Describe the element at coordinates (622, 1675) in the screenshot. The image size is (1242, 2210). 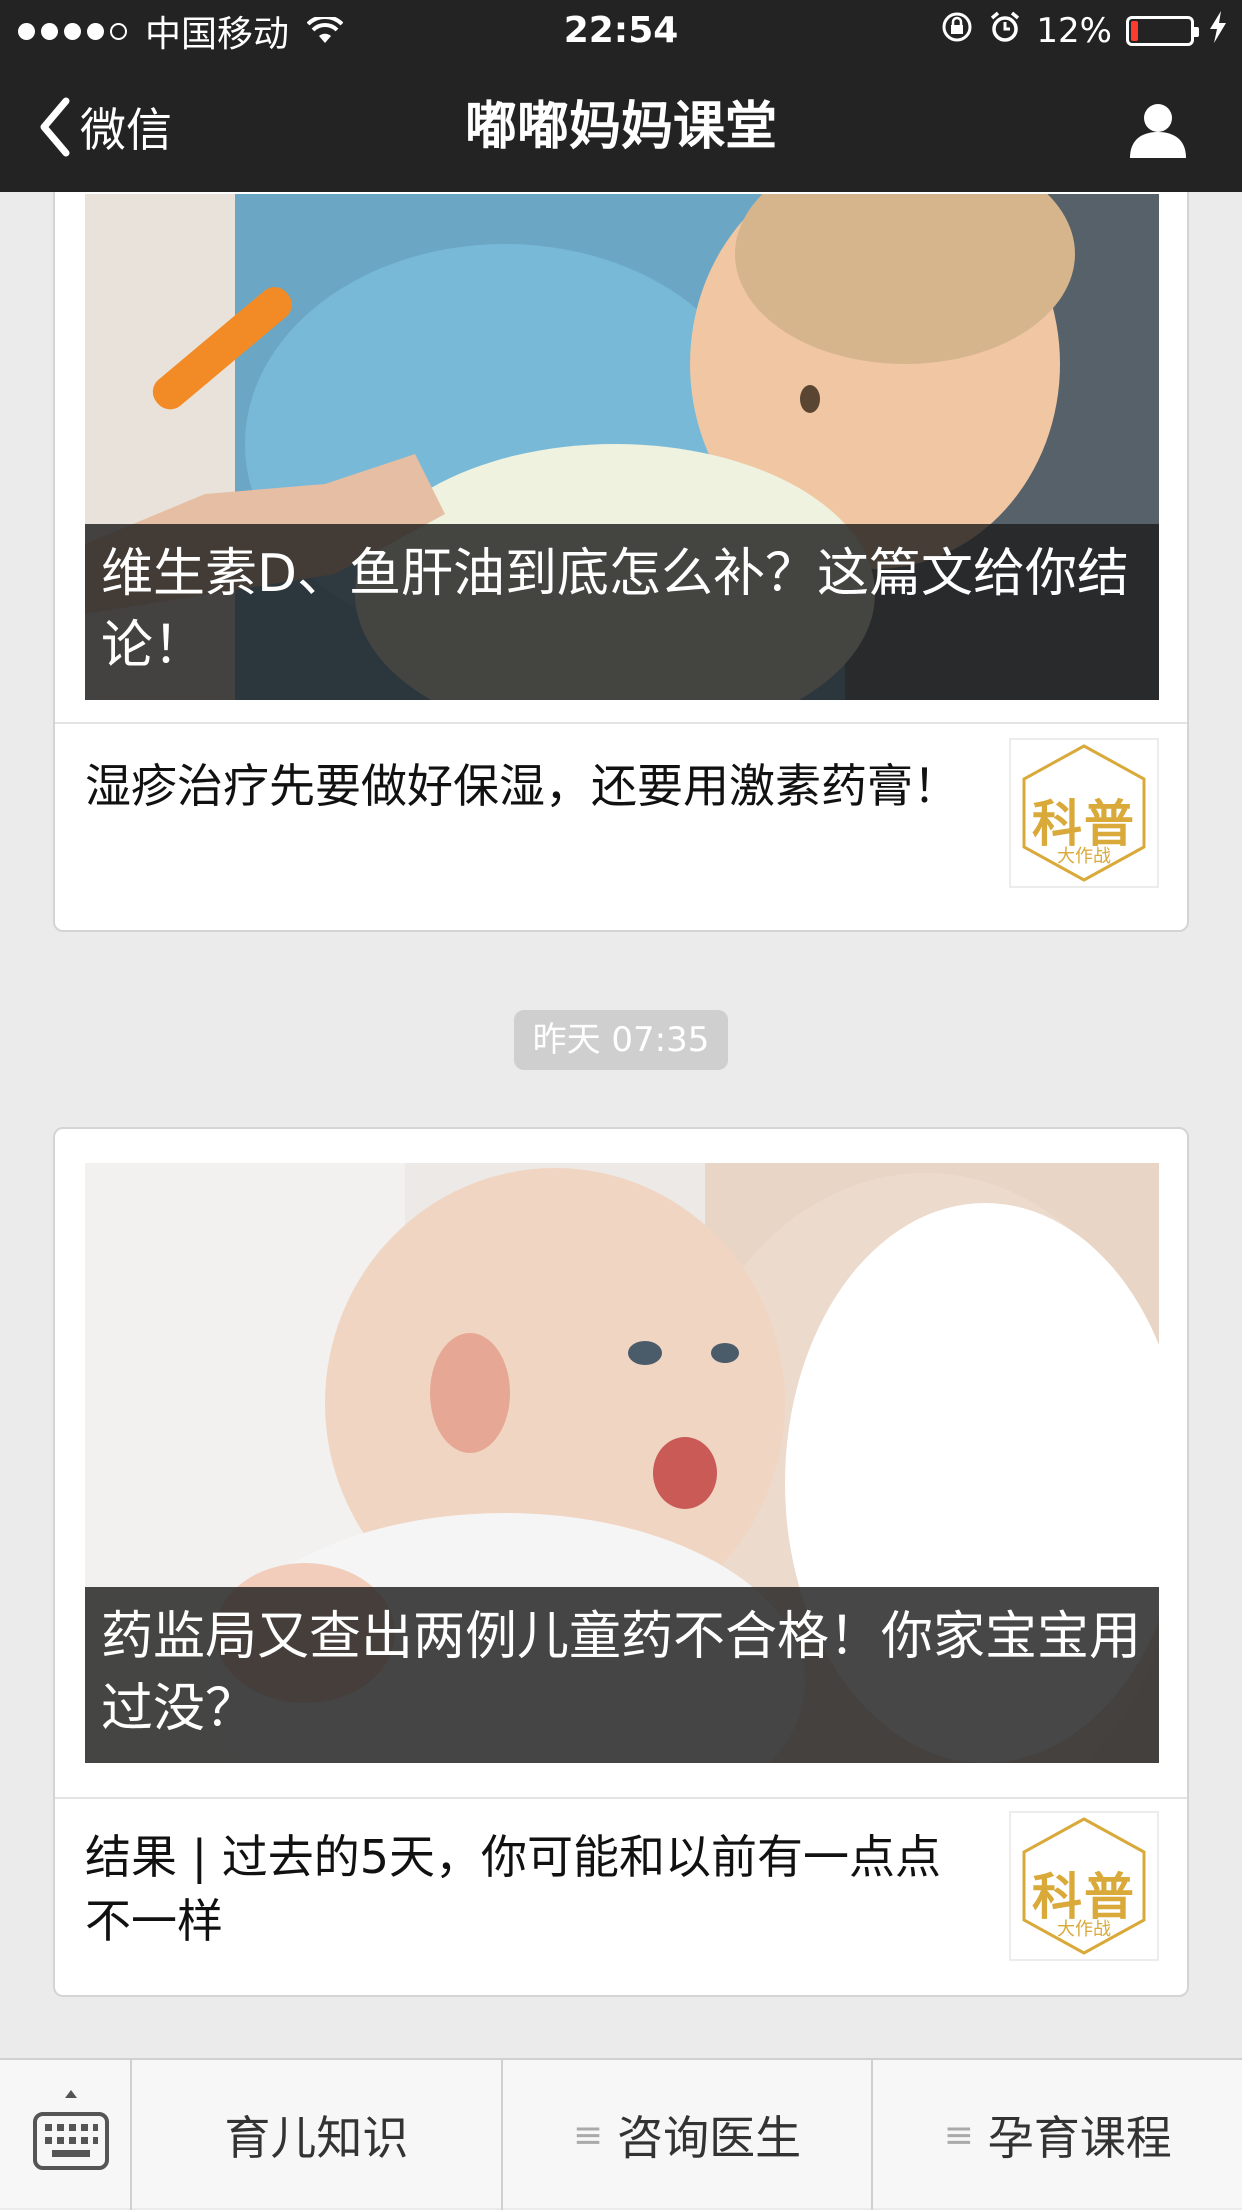
I see `article-cover-title: 药监局又查出两例儿童药不合格！你家宝宝用过没？` at that location.